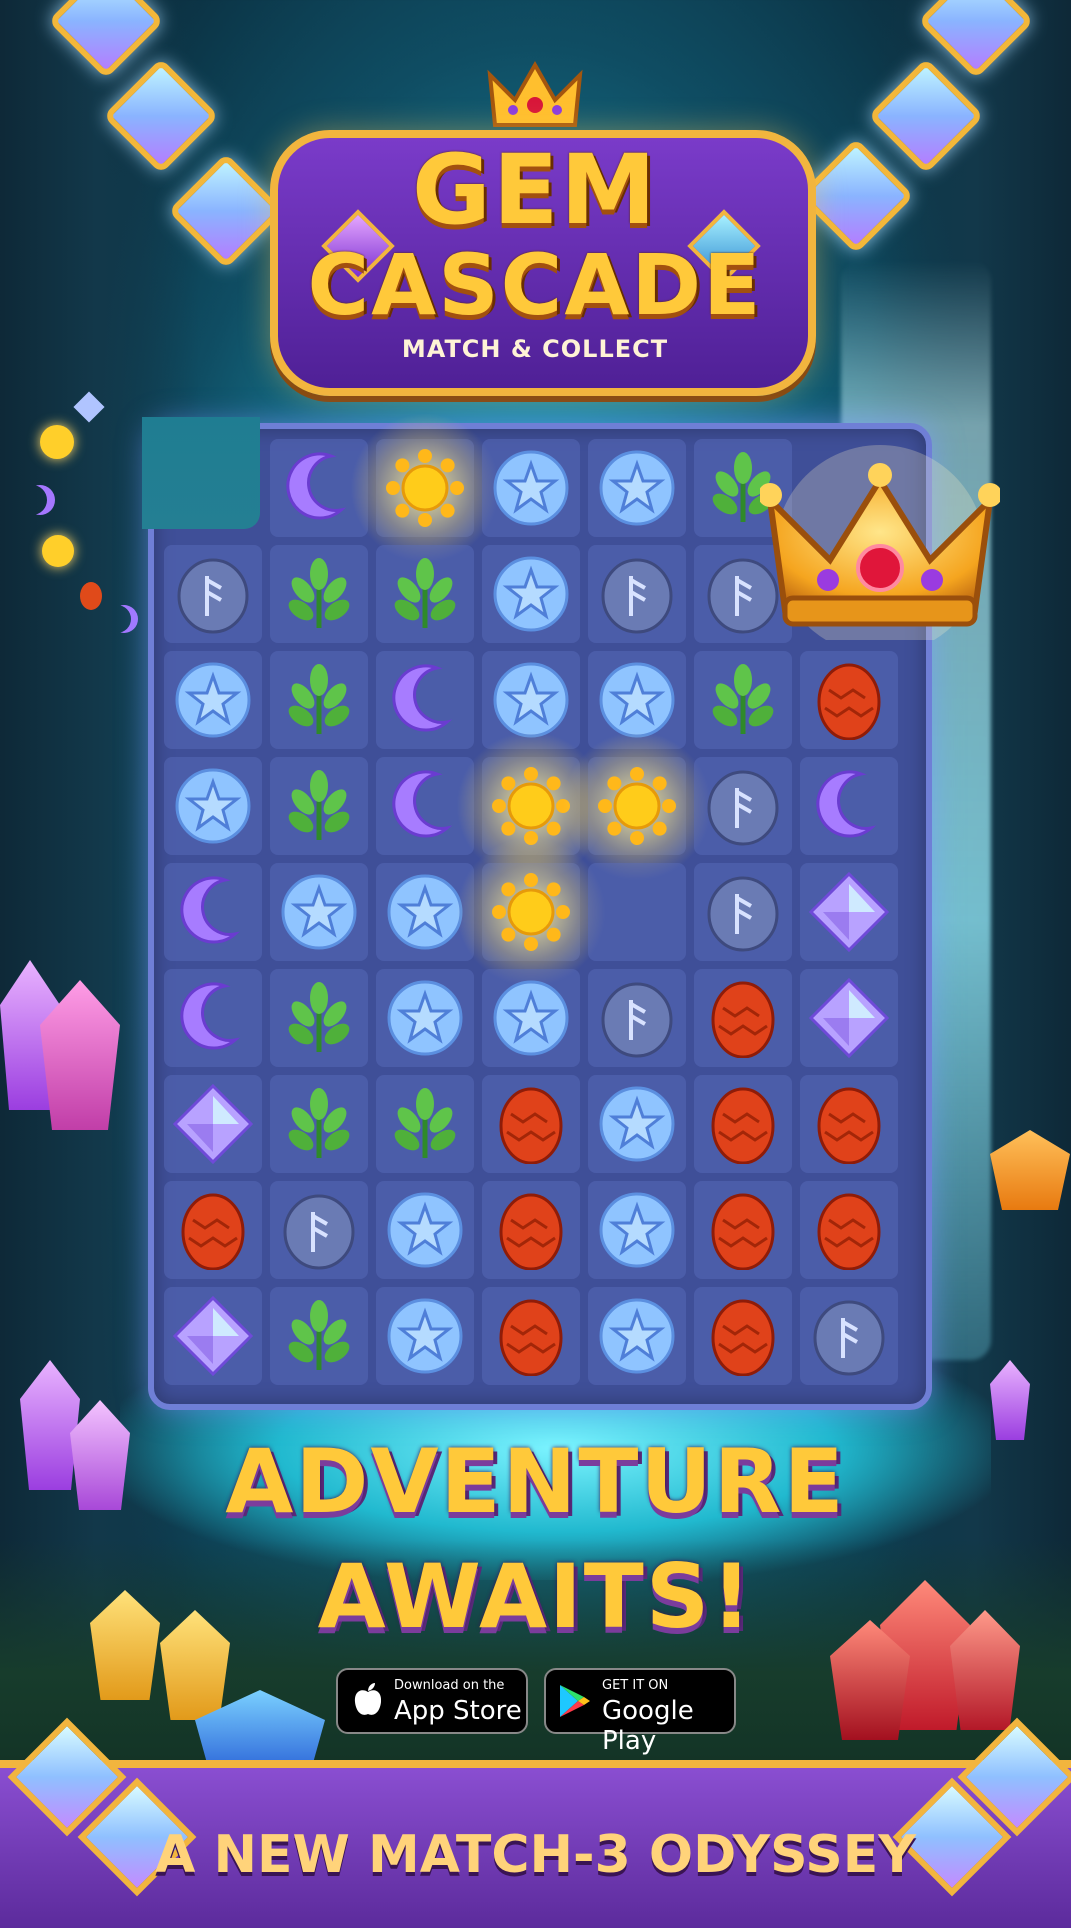 The width and height of the screenshot is (1071, 1928). Describe the element at coordinates (575, 1701) in the screenshot. I see `google-play-icon` at that location.